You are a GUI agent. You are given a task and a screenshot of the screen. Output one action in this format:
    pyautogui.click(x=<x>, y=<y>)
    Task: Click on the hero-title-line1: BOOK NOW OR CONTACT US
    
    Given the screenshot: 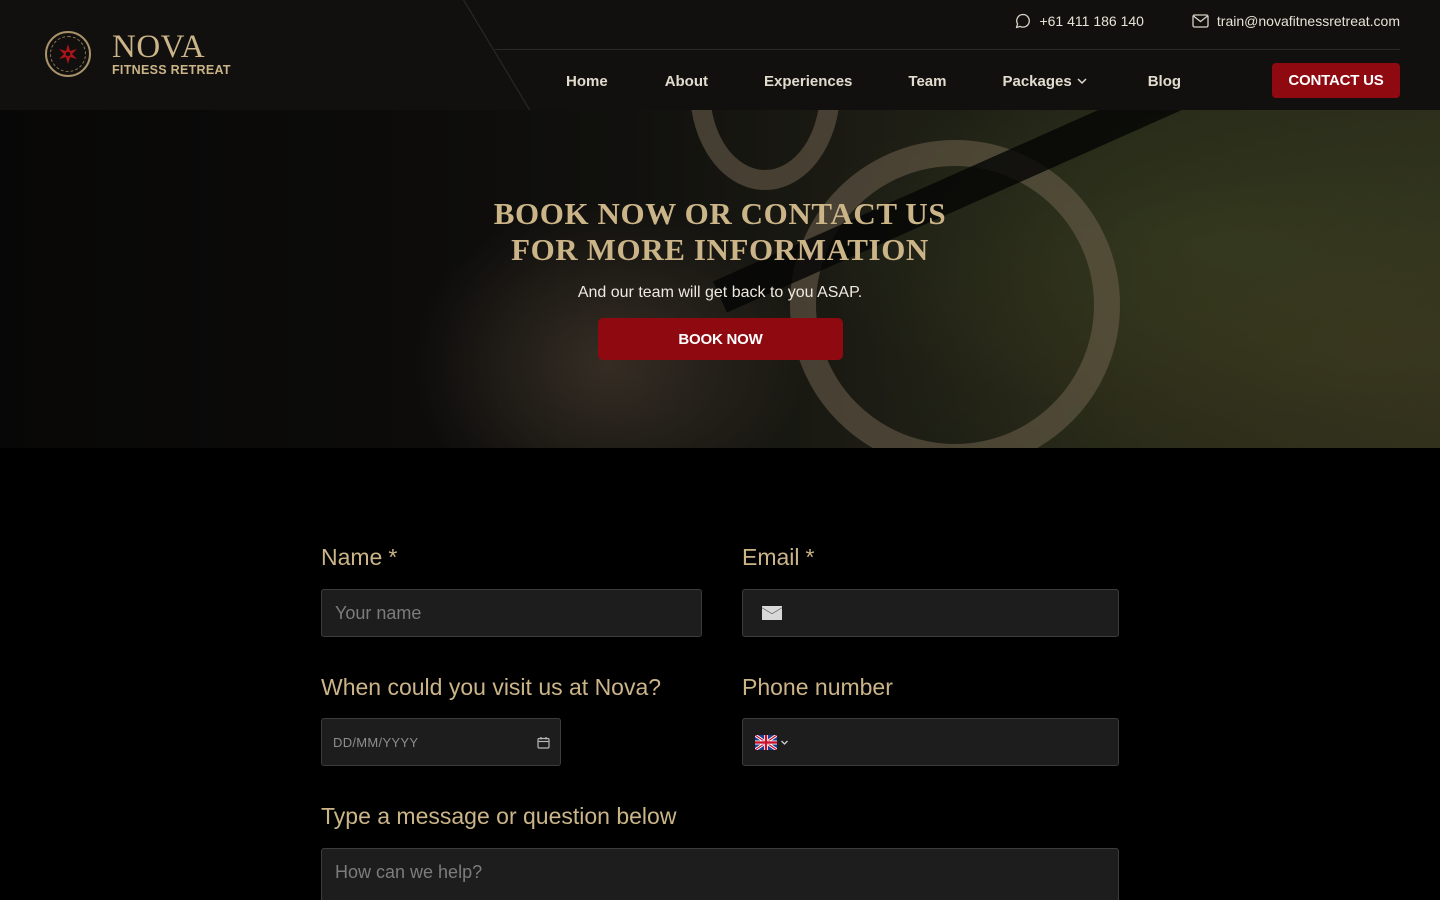 What is the action you would take?
    pyautogui.click(x=720, y=213)
    